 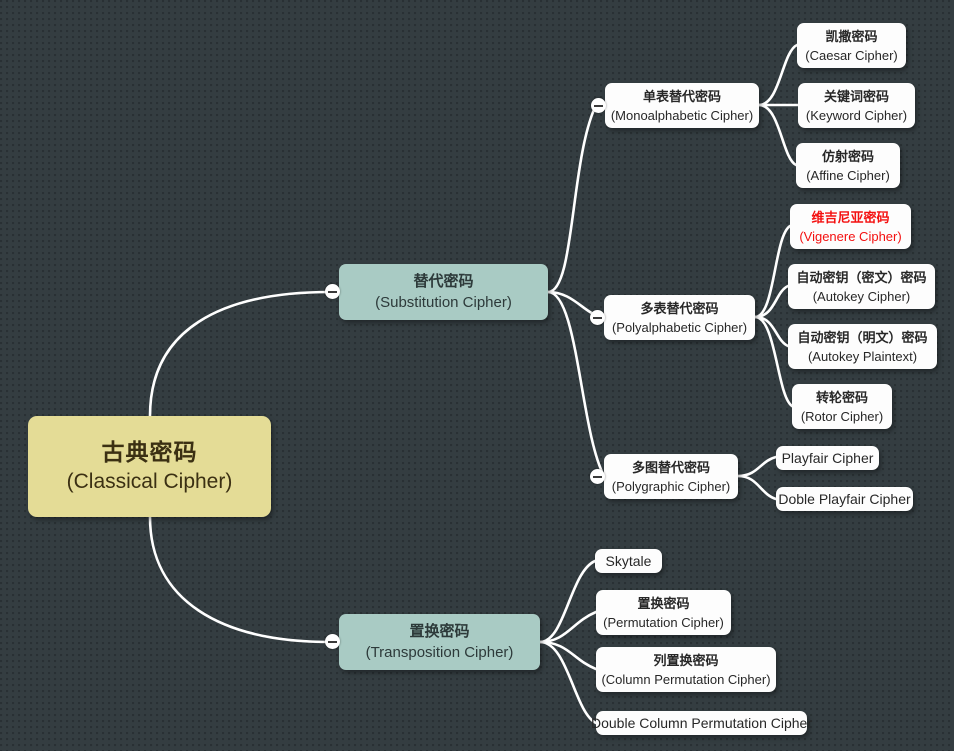 I want to click on branch-node-substitution-label-en: (Substitution Cipher), so click(x=443, y=302).